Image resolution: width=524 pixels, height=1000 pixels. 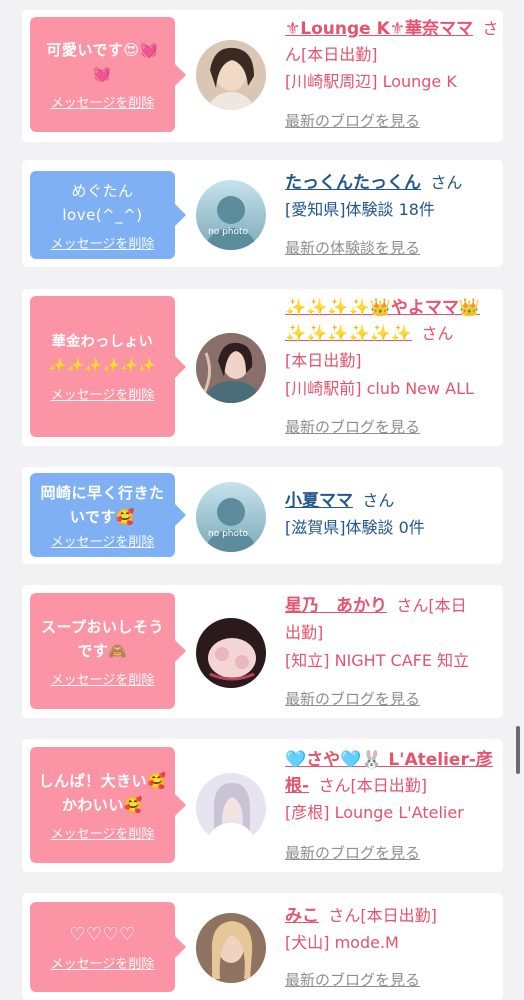 I want to click on scrollbar, so click(x=518, y=750).